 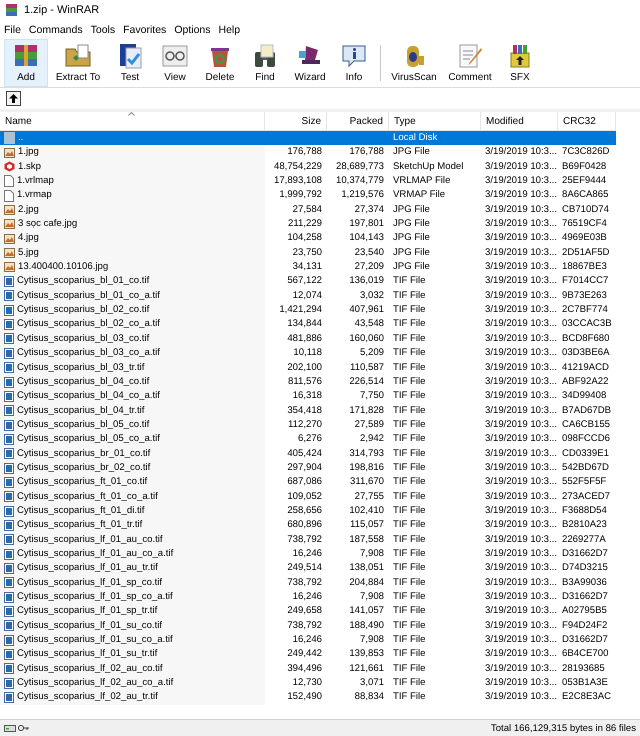 What do you see at coordinates (132, 482) in the screenshot?
I see `file-row-name: Cytisus_scoparius_ft_01_co.tif` at bounding box center [132, 482].